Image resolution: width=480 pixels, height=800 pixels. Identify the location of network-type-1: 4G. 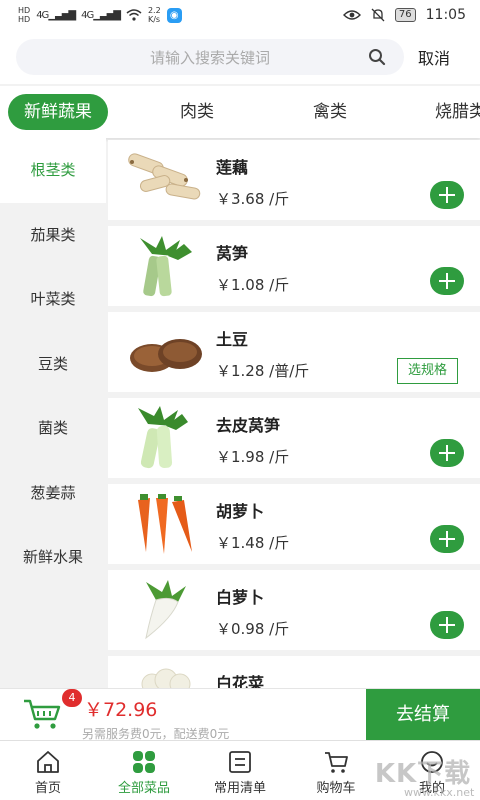
(42, 15).